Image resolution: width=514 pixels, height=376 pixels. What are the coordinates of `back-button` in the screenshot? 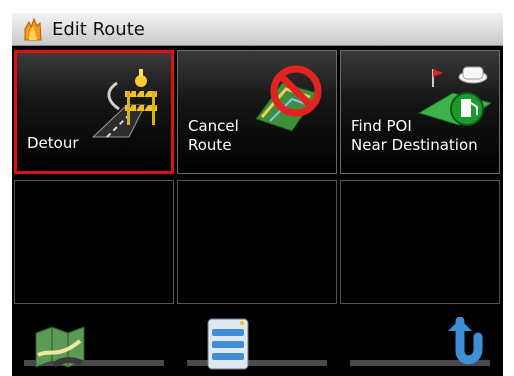 It's located at (465, 344).